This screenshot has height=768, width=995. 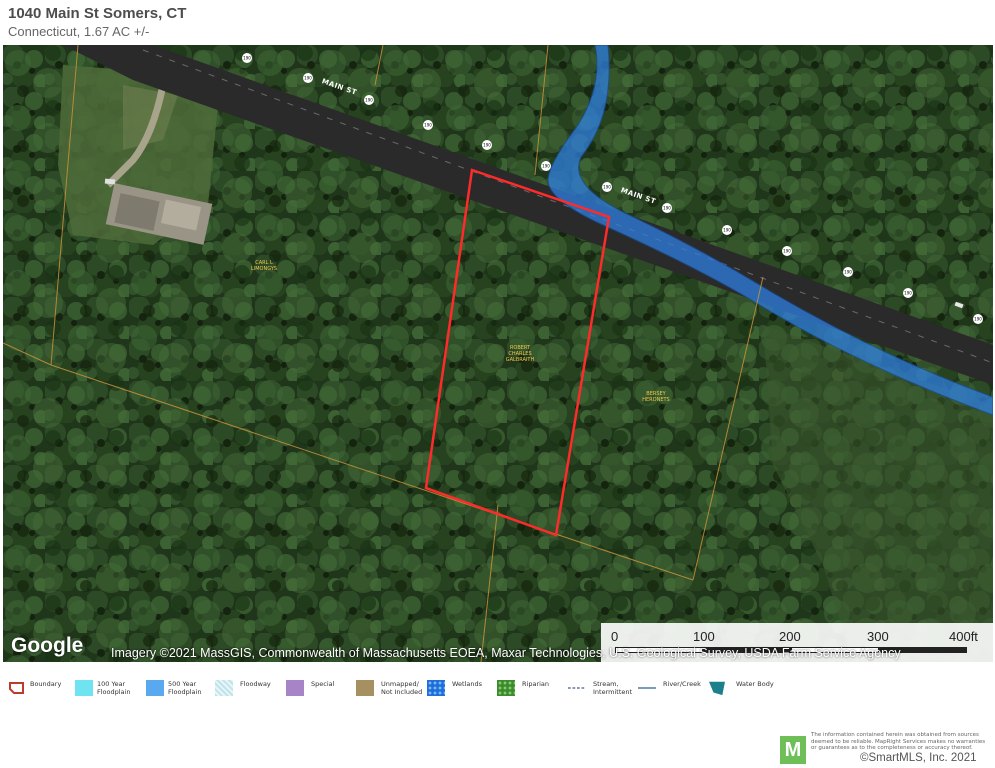 What do you see at coordinates (46, 684) in the screenshot?
I see `legend-label: Boundary` at bounding box center [46, 684].